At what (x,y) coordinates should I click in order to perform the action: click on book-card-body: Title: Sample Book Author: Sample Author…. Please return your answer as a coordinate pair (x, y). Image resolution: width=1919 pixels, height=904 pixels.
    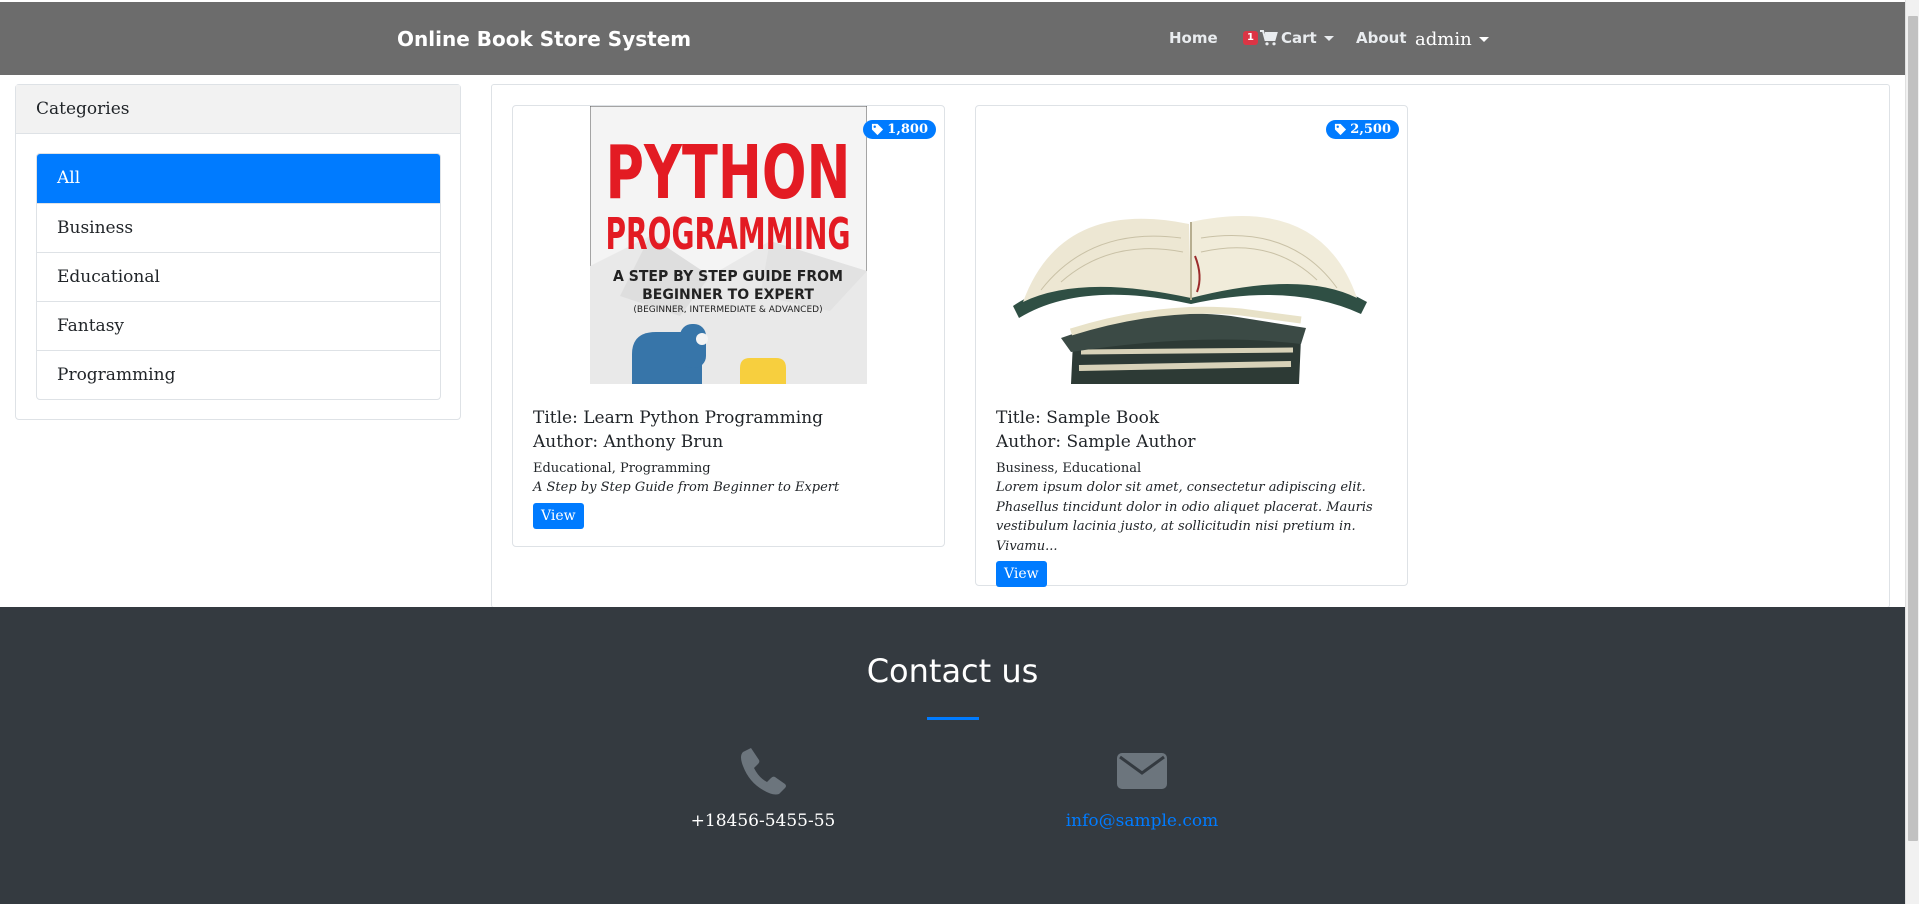
    Looking at the image, I should click on (1193, 496).